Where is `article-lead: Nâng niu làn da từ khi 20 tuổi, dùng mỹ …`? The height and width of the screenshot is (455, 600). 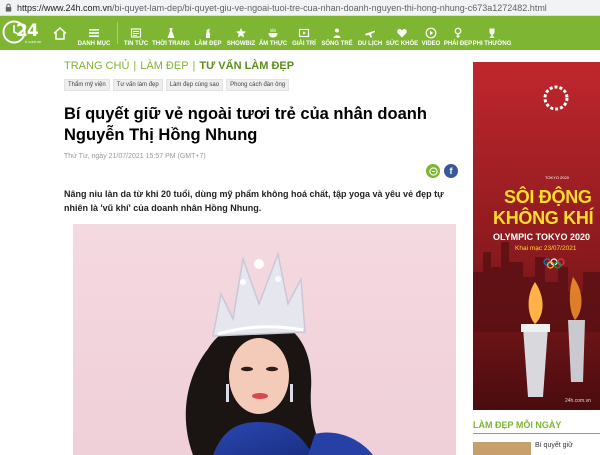
article-lead: Nâng niu làn da từ khi 20 tuổi, dùng mỹ … is located at coordinates (254, 201).